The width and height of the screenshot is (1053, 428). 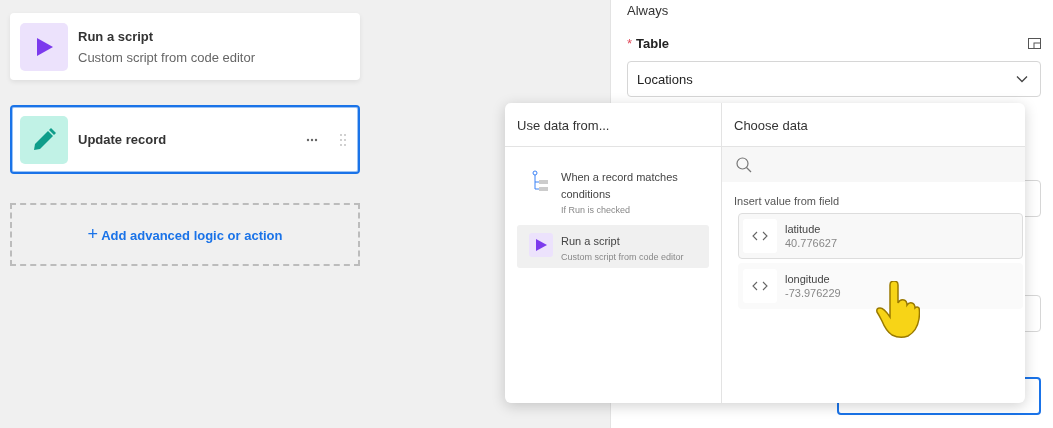 I want to click on step-title: Run a script, so click(x=116, y=36).